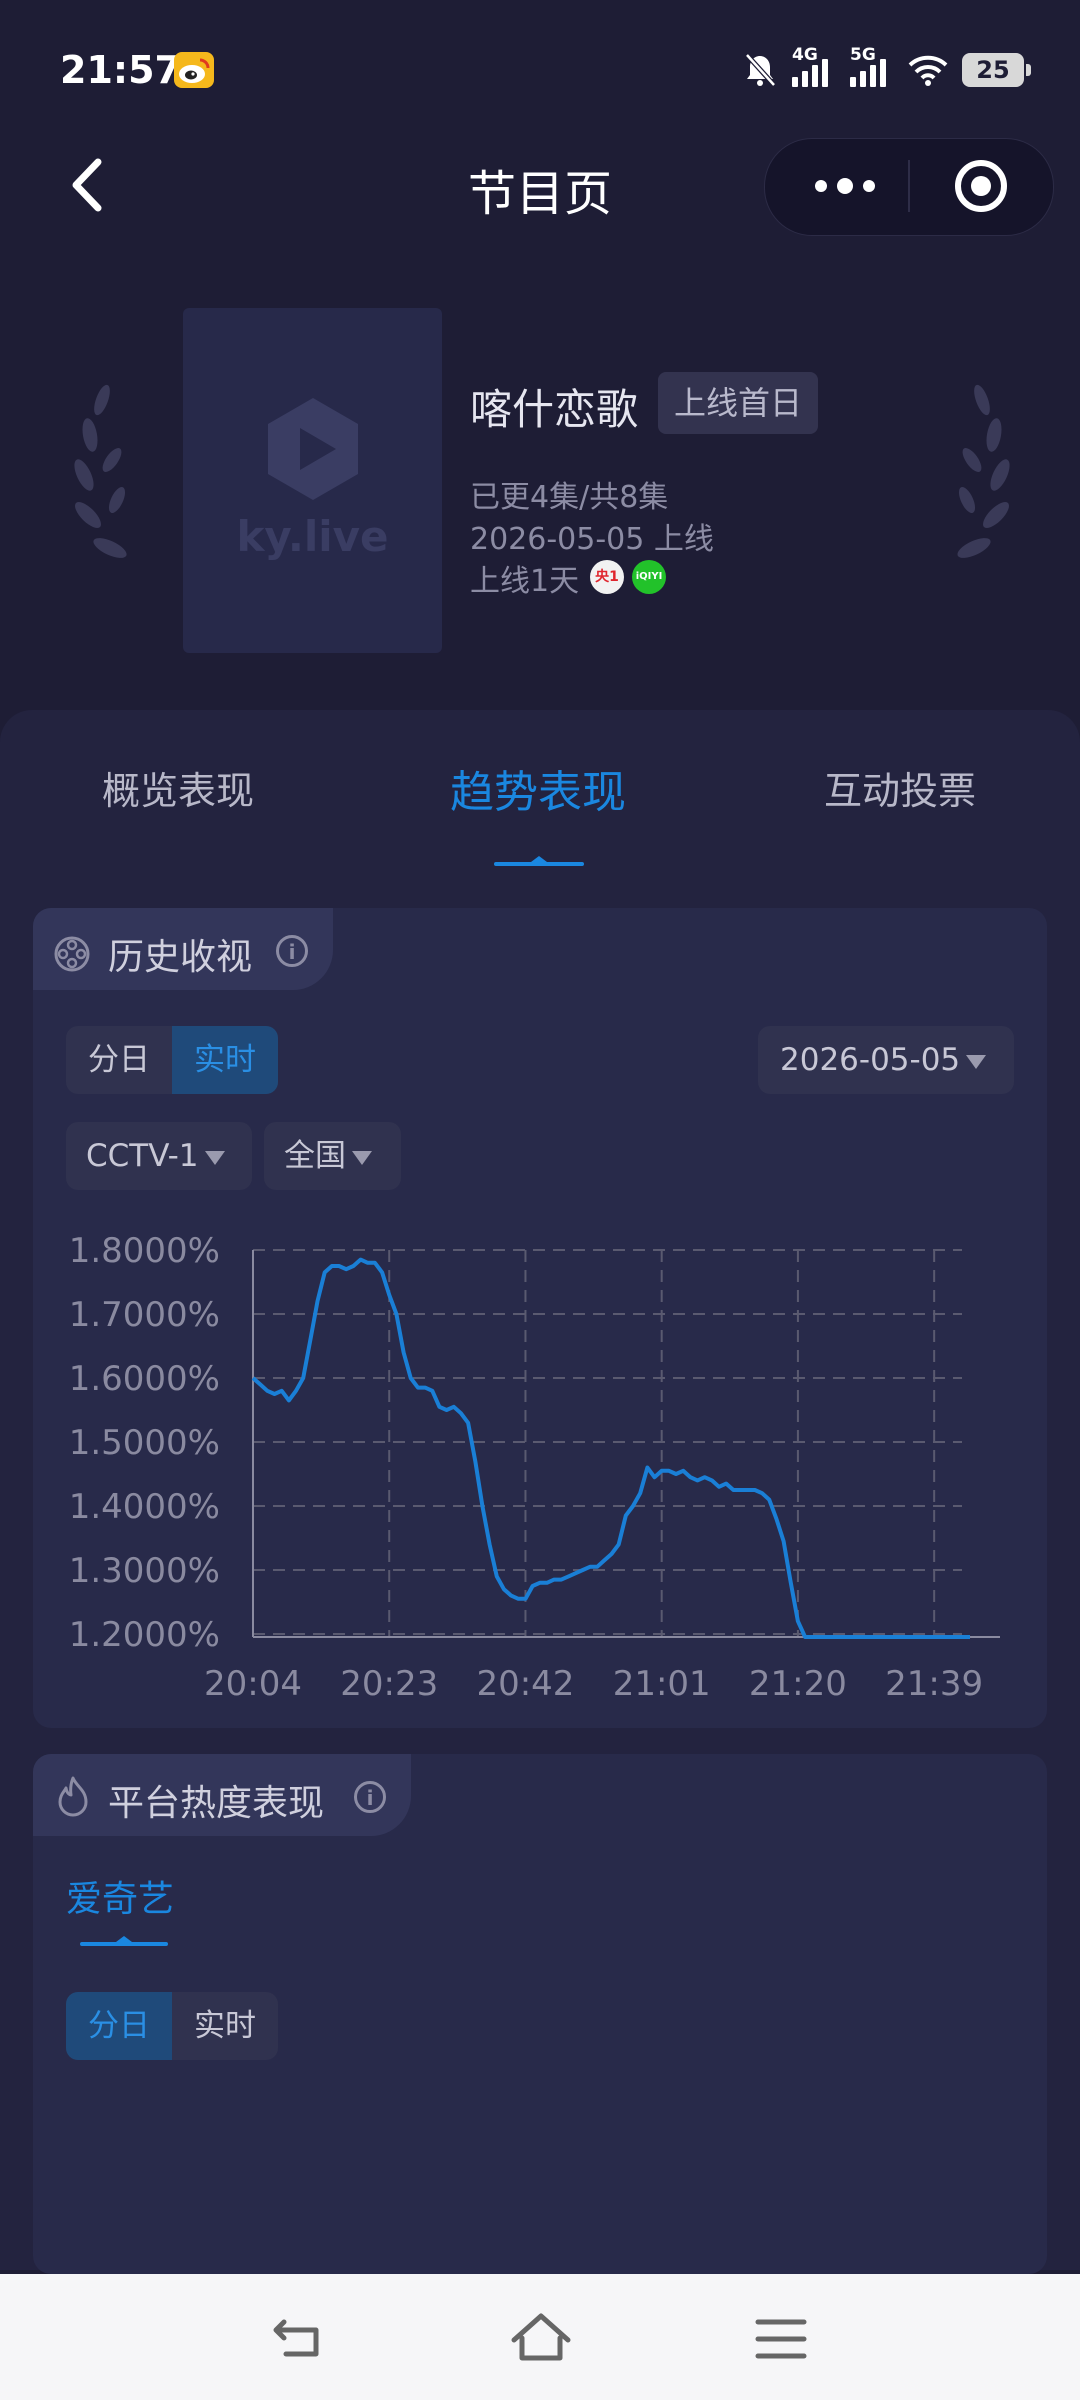  I want to click on y-tick-label: 1.5000%, so click(144, 1443).